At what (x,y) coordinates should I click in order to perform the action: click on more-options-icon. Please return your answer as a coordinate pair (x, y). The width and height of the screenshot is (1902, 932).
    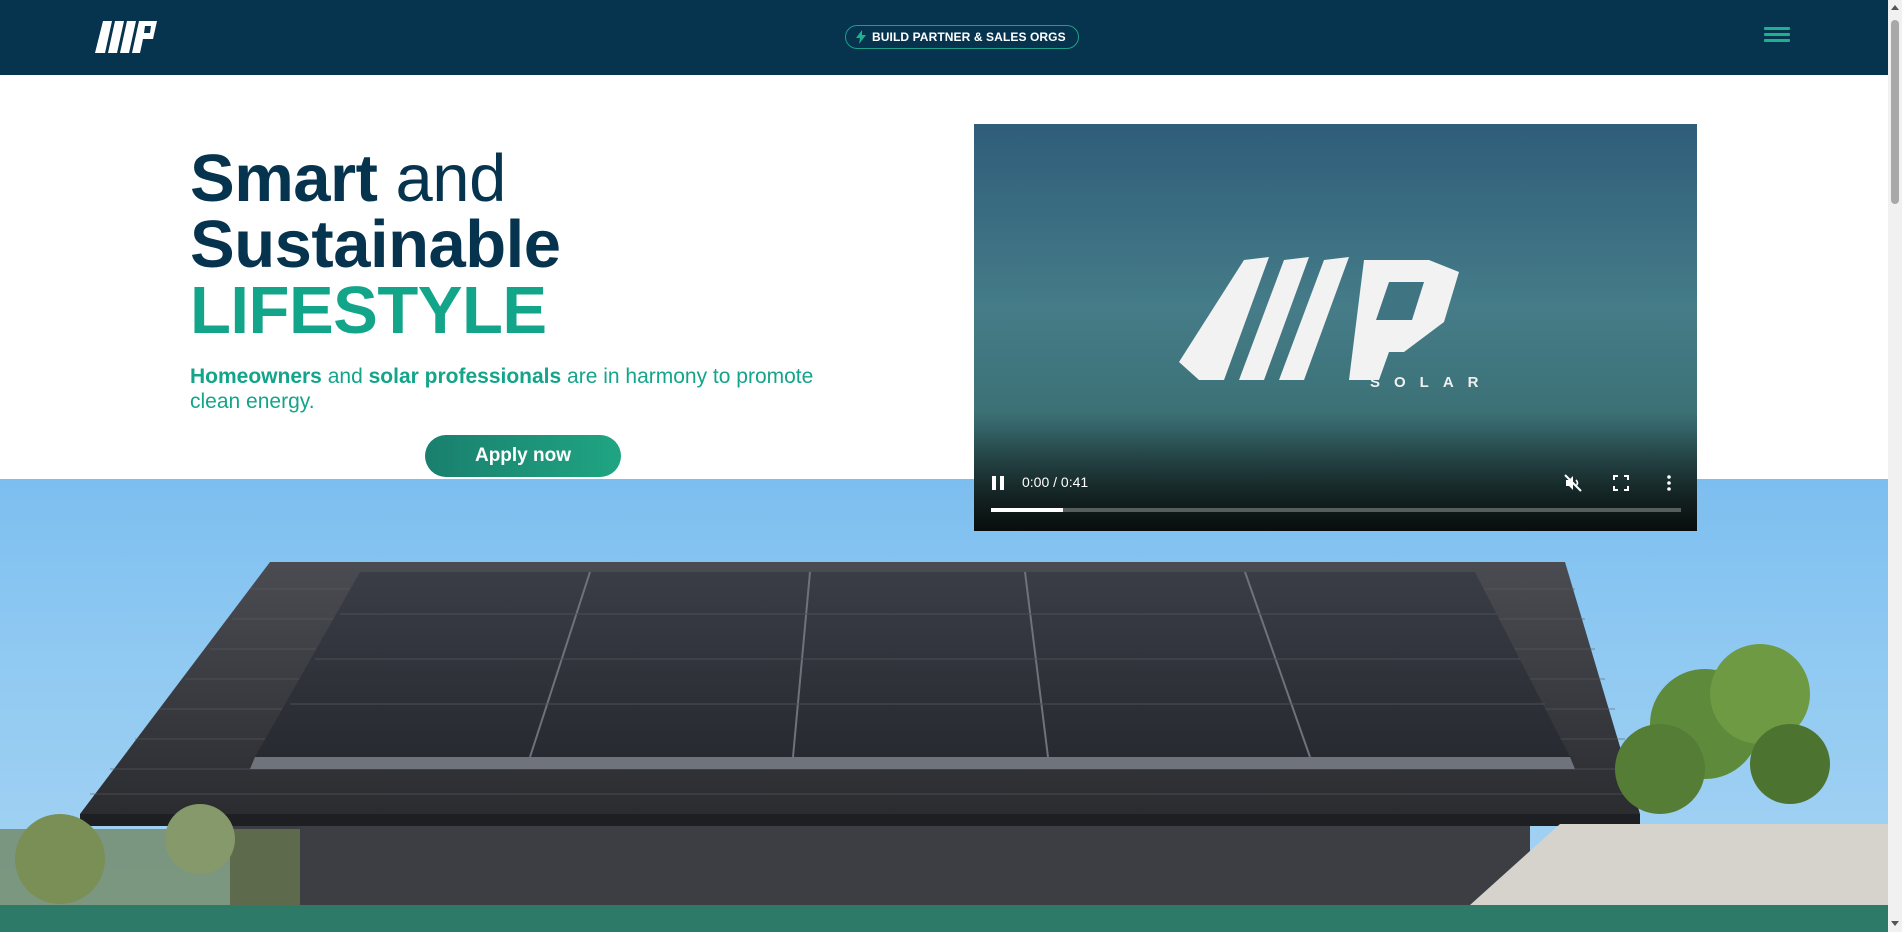
    Looking at the image, I should click on (1669, 483).